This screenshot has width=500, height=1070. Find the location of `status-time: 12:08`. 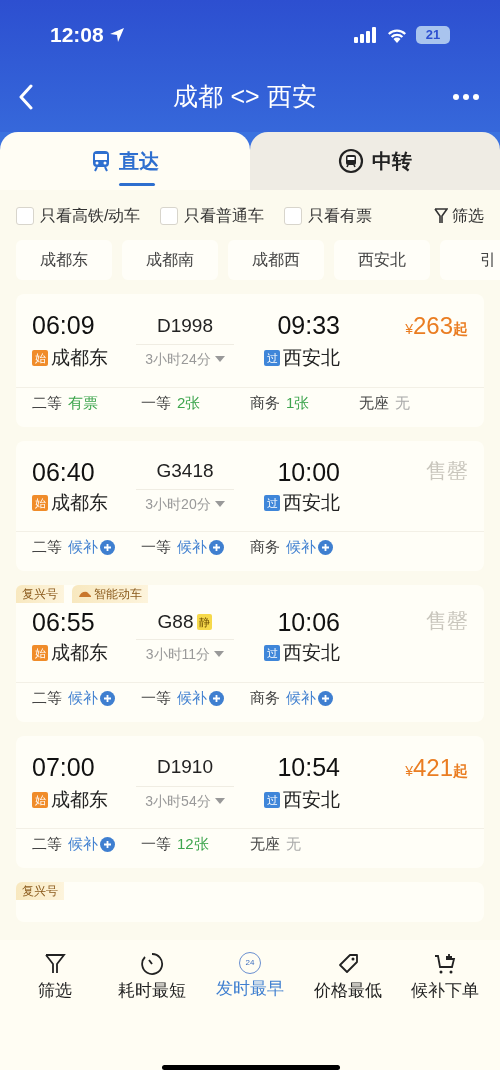

status-time: 12:08 is located at coordinates (77, 35).